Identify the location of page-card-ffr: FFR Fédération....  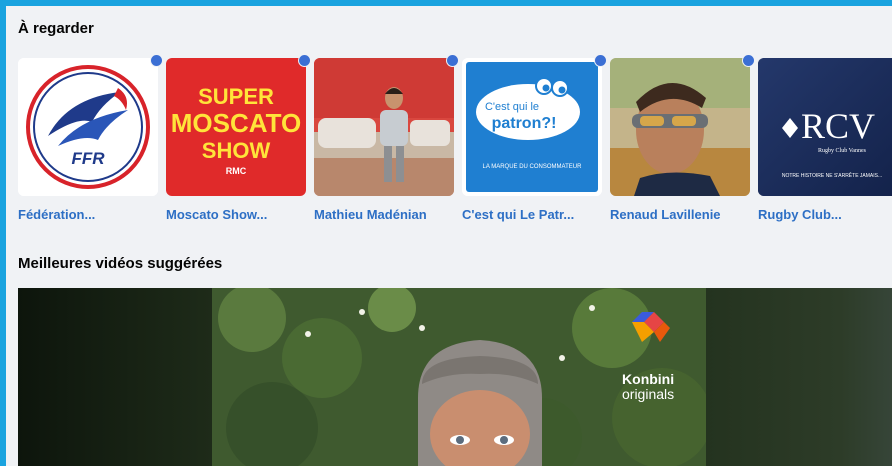
(90, 141).